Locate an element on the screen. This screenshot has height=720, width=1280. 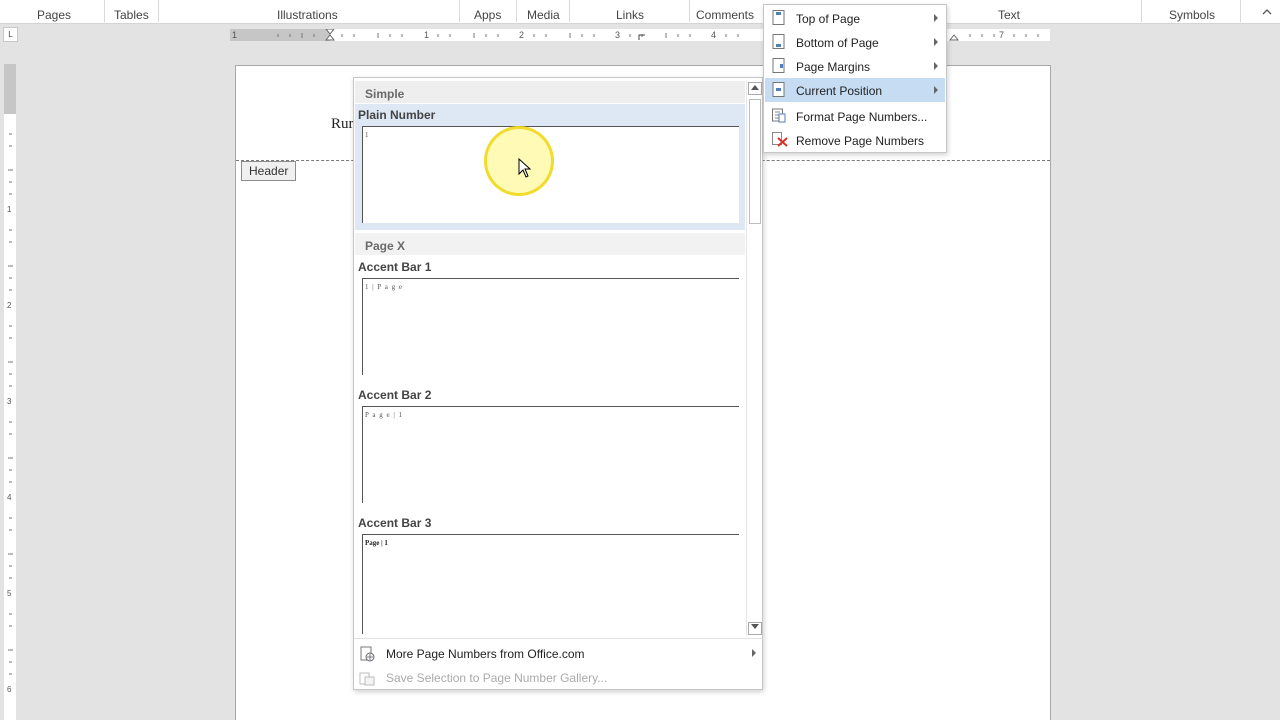
preview-page-number: Page | 1 is located at coordinates (376, 543).